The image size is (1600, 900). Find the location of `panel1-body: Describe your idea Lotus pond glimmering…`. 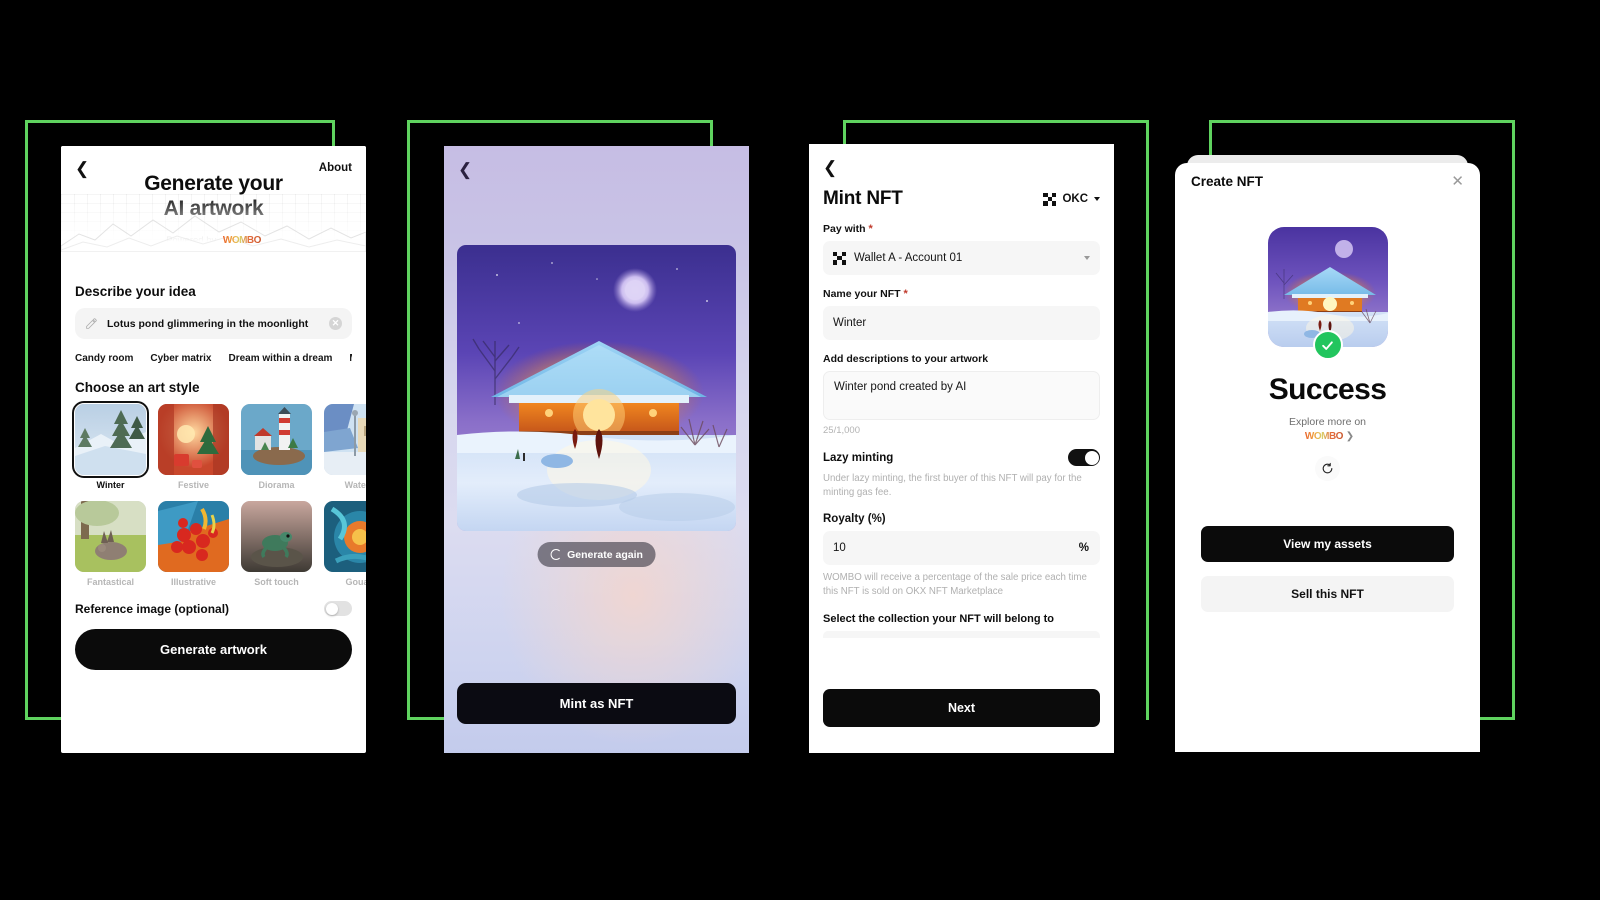

panel1-body: Describe your idea Lotus pond glimmering… is located at coordinates (213, 472).